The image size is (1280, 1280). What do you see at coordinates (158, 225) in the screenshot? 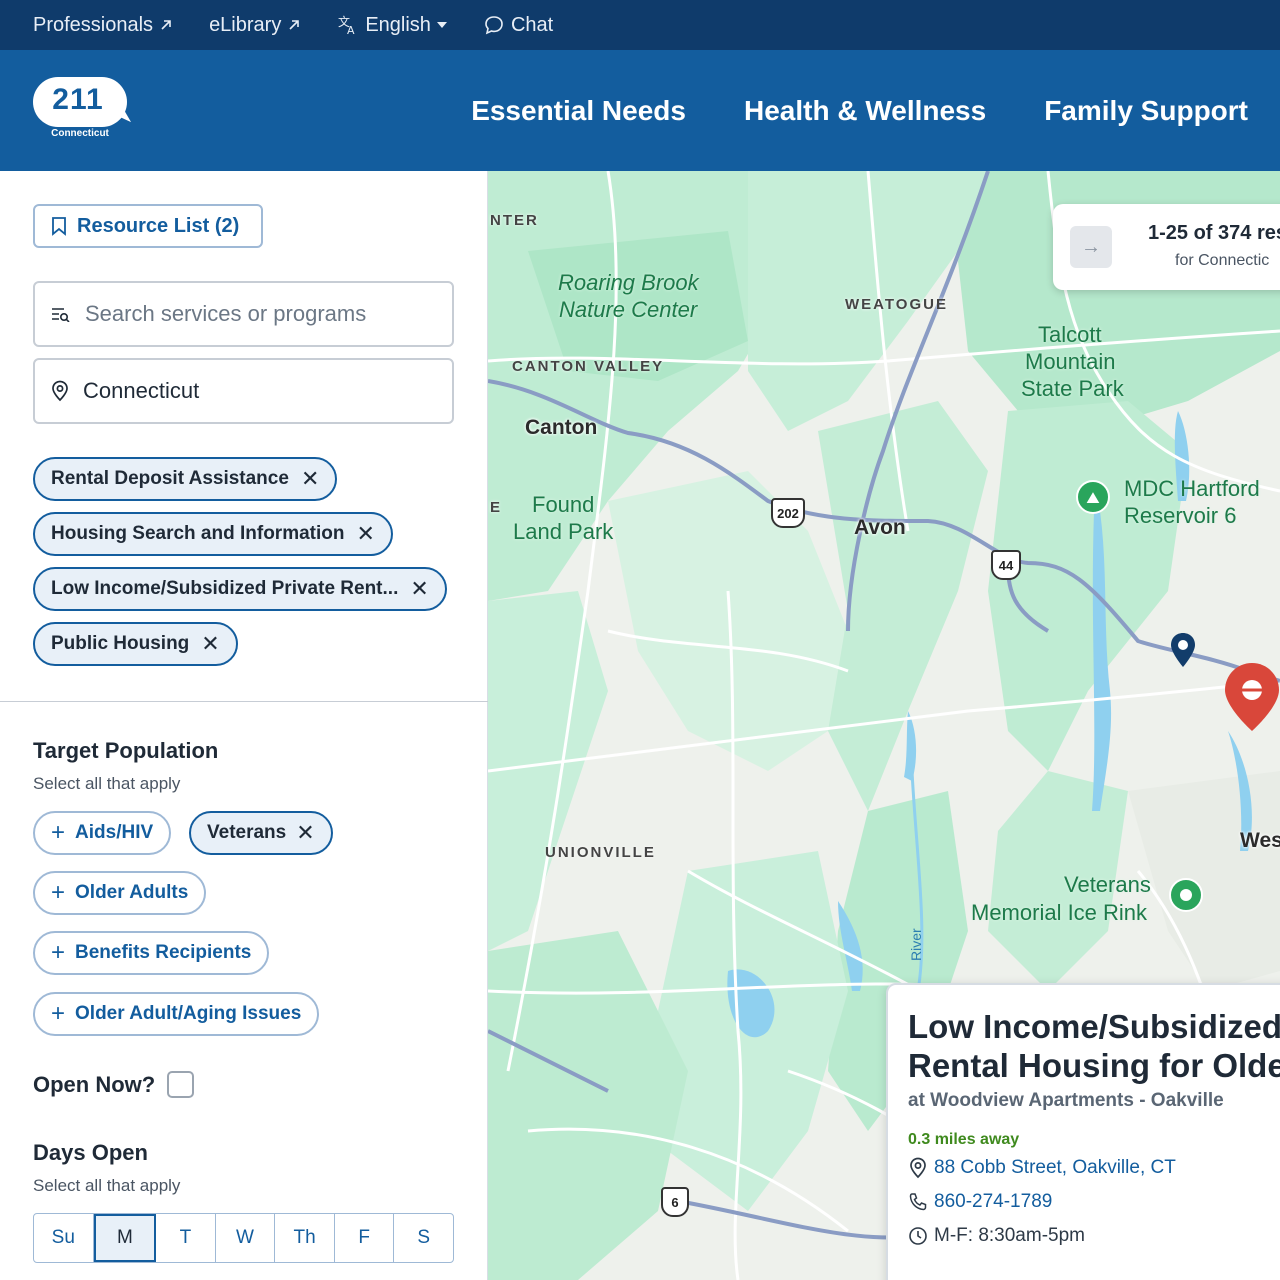
I see `resource-list-label: Resource List (2)` at bounding box center [158, 225].